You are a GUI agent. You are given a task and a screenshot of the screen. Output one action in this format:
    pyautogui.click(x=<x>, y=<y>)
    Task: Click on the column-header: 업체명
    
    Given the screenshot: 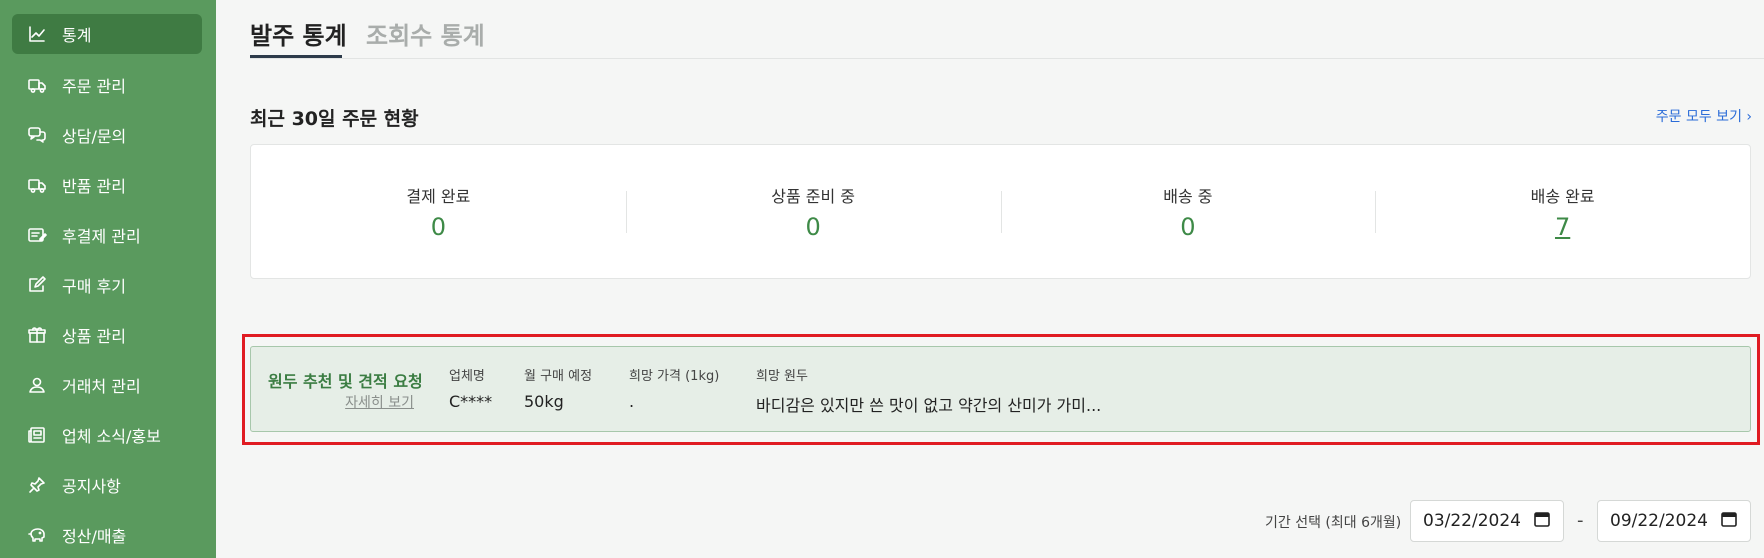 What is the action you would take?
    pyautogui.click(x=467, y=376)
    